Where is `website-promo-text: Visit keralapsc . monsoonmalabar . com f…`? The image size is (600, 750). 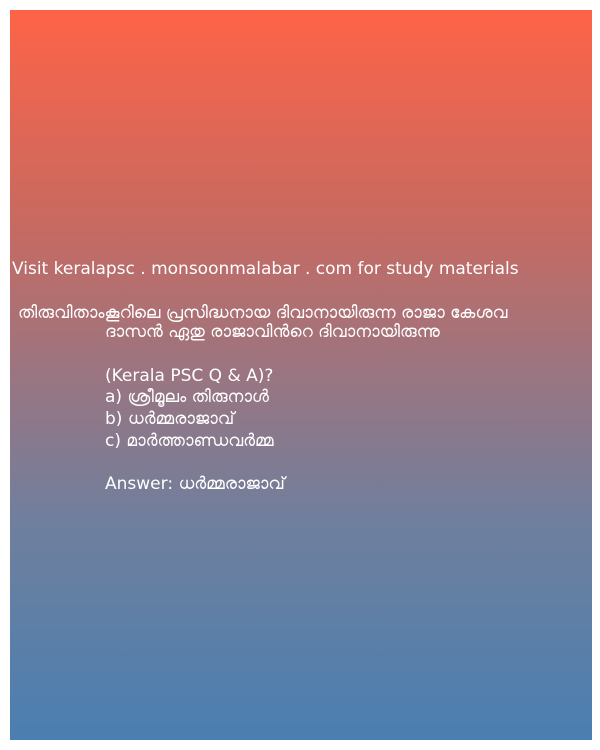
website-promo-text: Visit keralapsc . monsoonmalabar . com f… is located at coordinates (265, 269).